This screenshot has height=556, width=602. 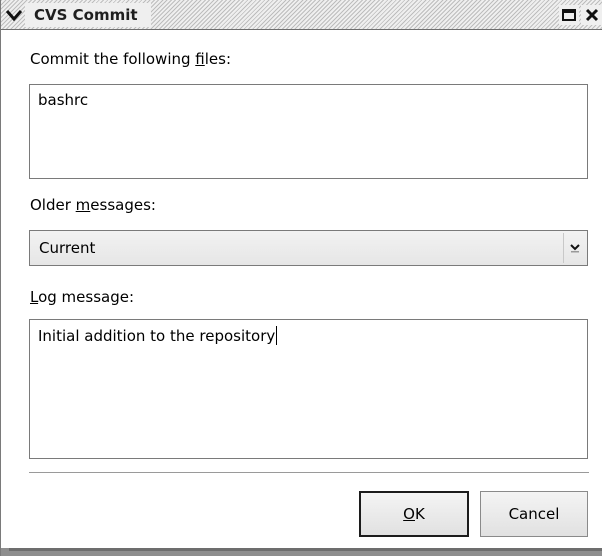 I want to click on log-message-label: Log message:, so click(x=82, y=297).